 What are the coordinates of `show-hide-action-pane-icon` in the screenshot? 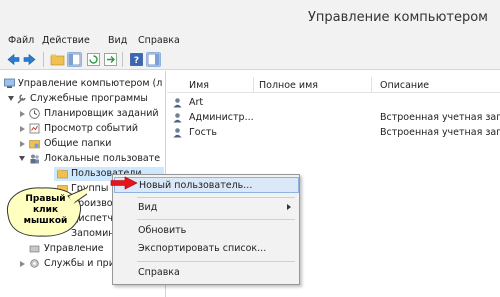 It's located at (153, 59).